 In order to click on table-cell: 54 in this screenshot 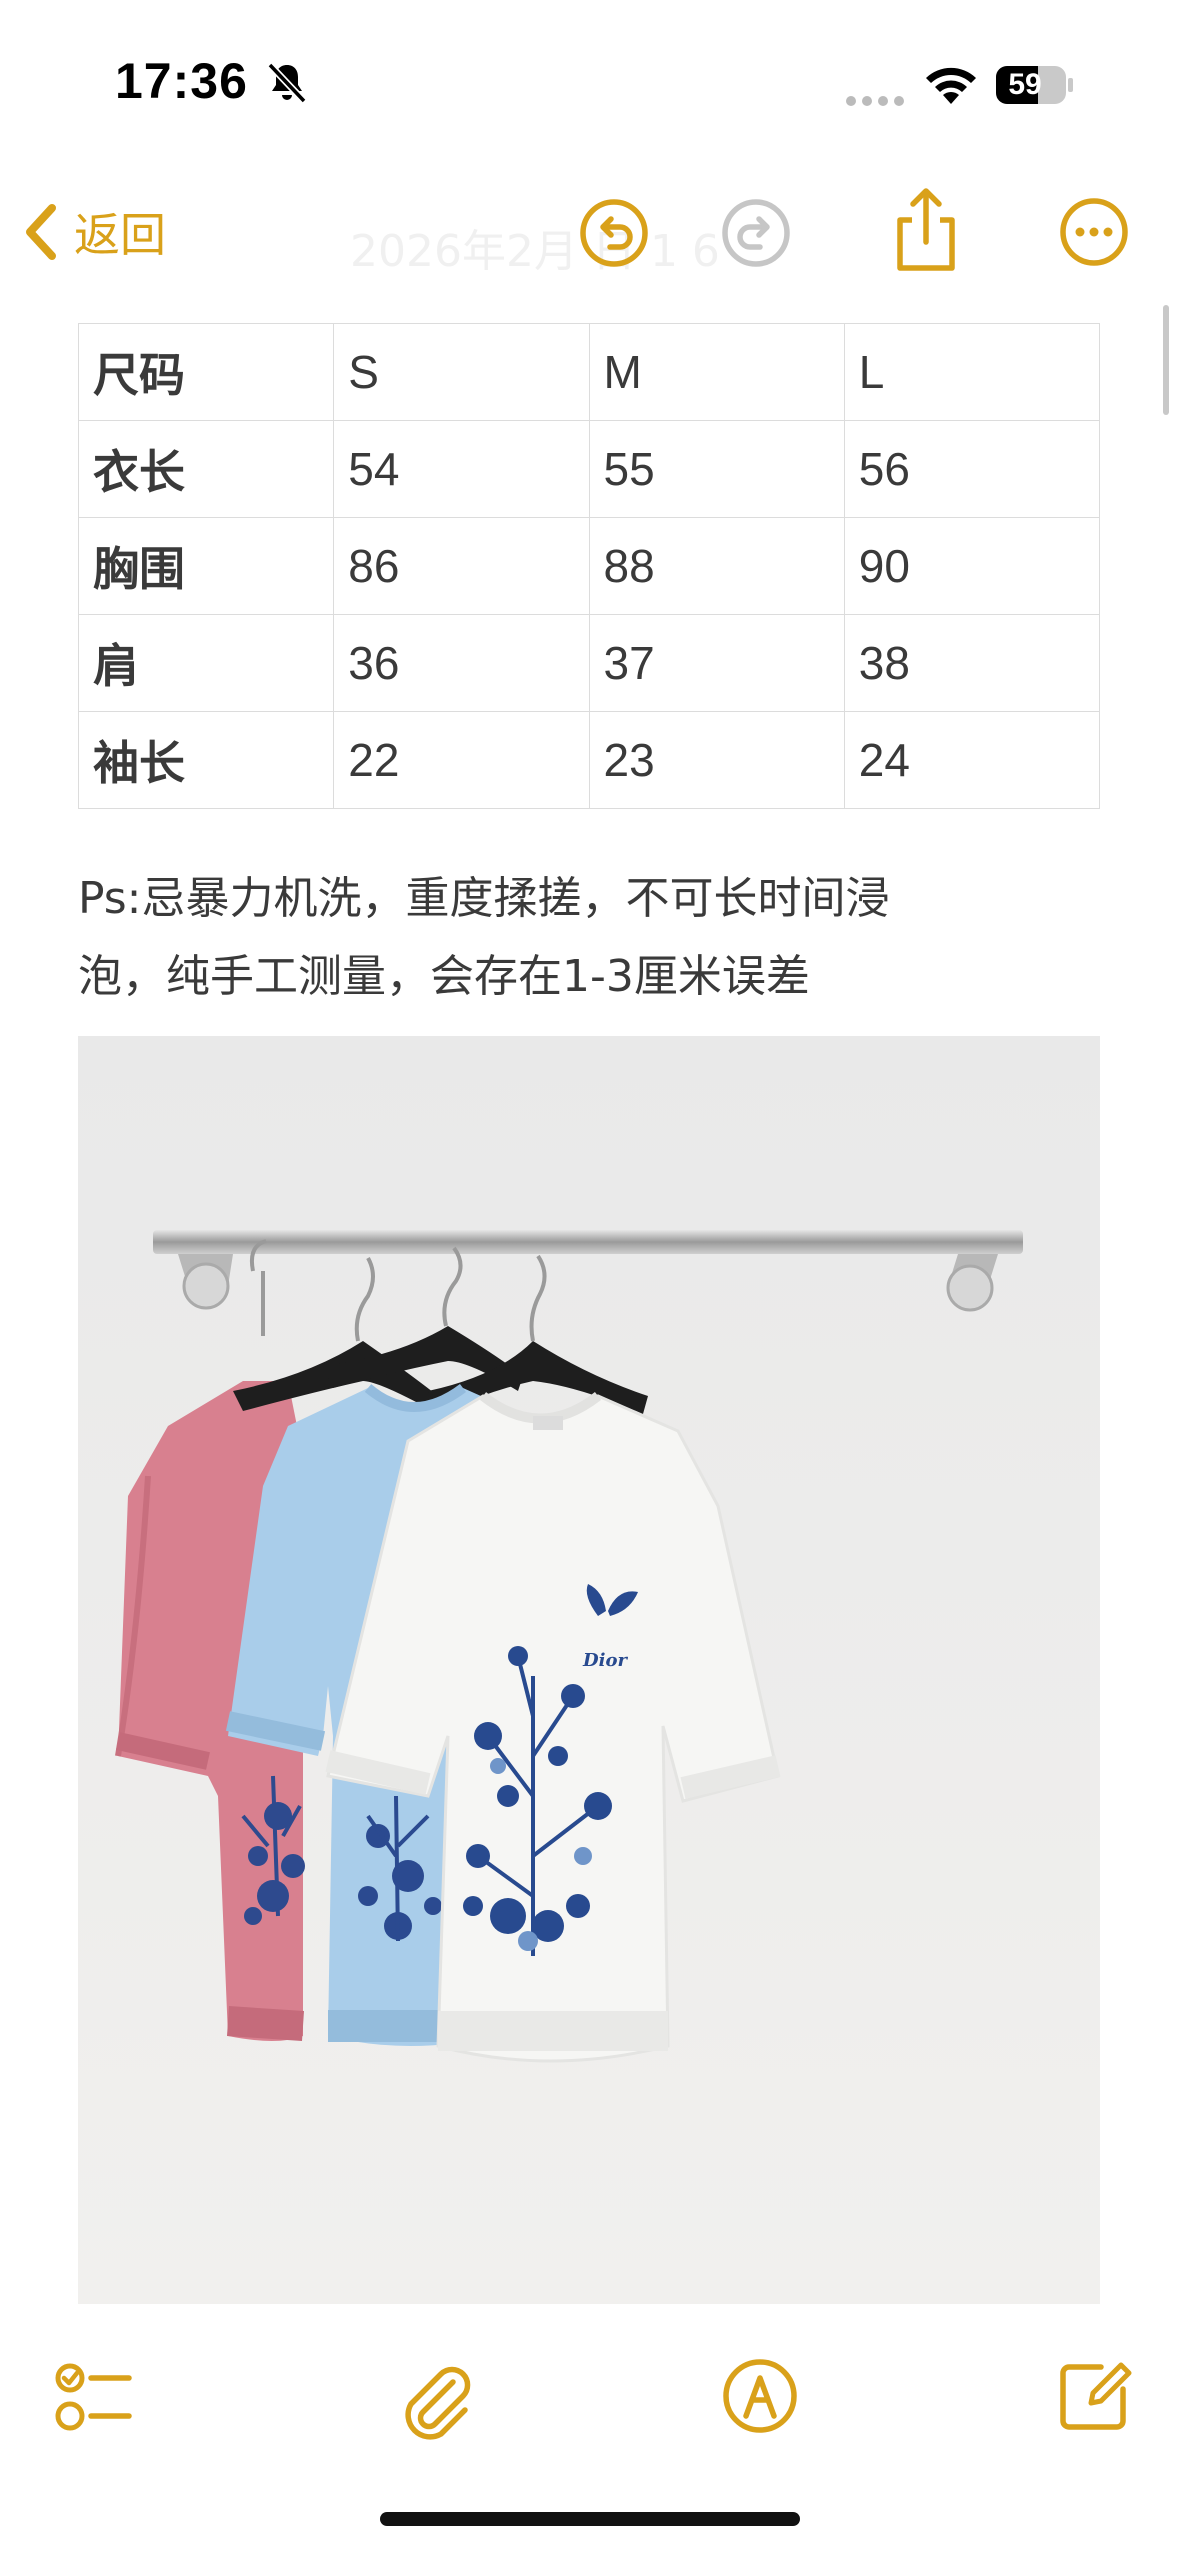, I will do `click(461, 469)`.